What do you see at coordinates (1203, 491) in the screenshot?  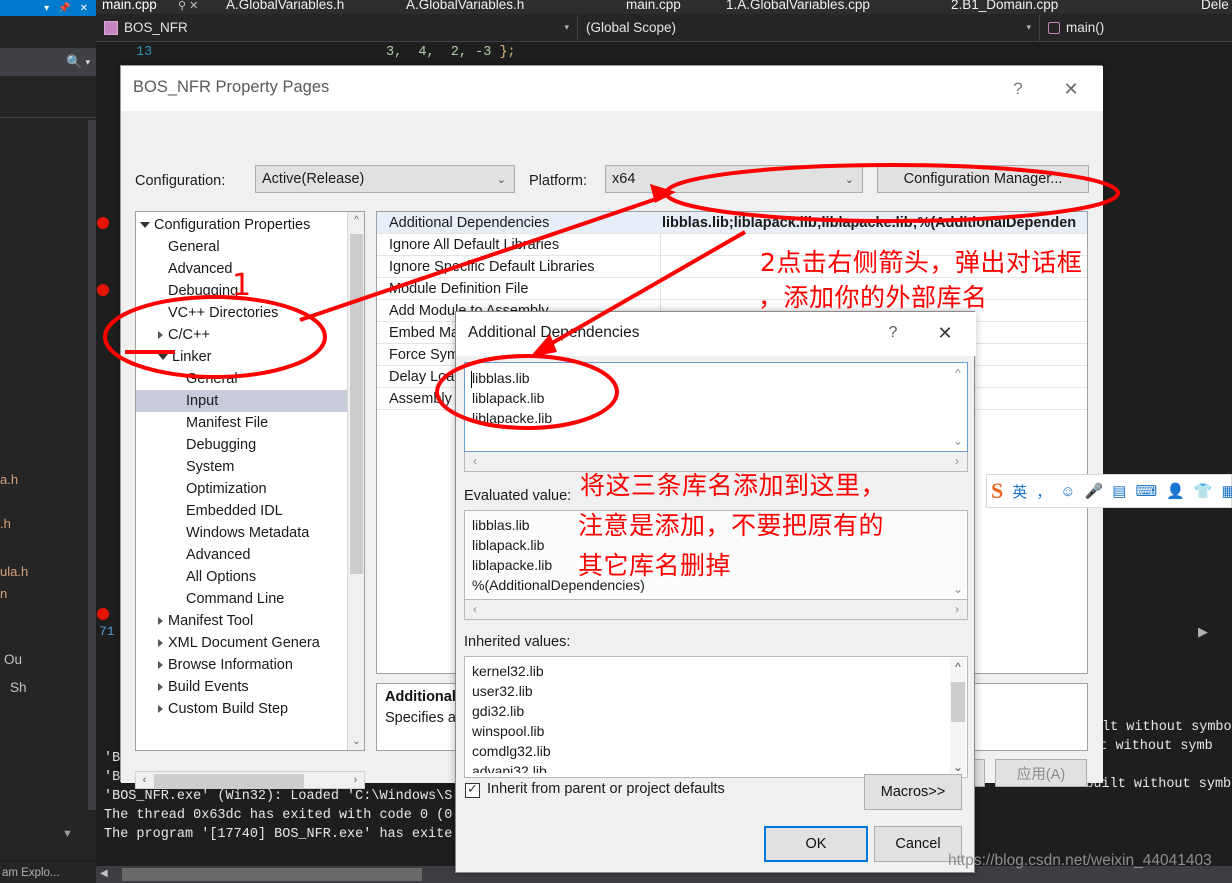 I see `skin-icon: 👕` at bounding box center [1203, 491].